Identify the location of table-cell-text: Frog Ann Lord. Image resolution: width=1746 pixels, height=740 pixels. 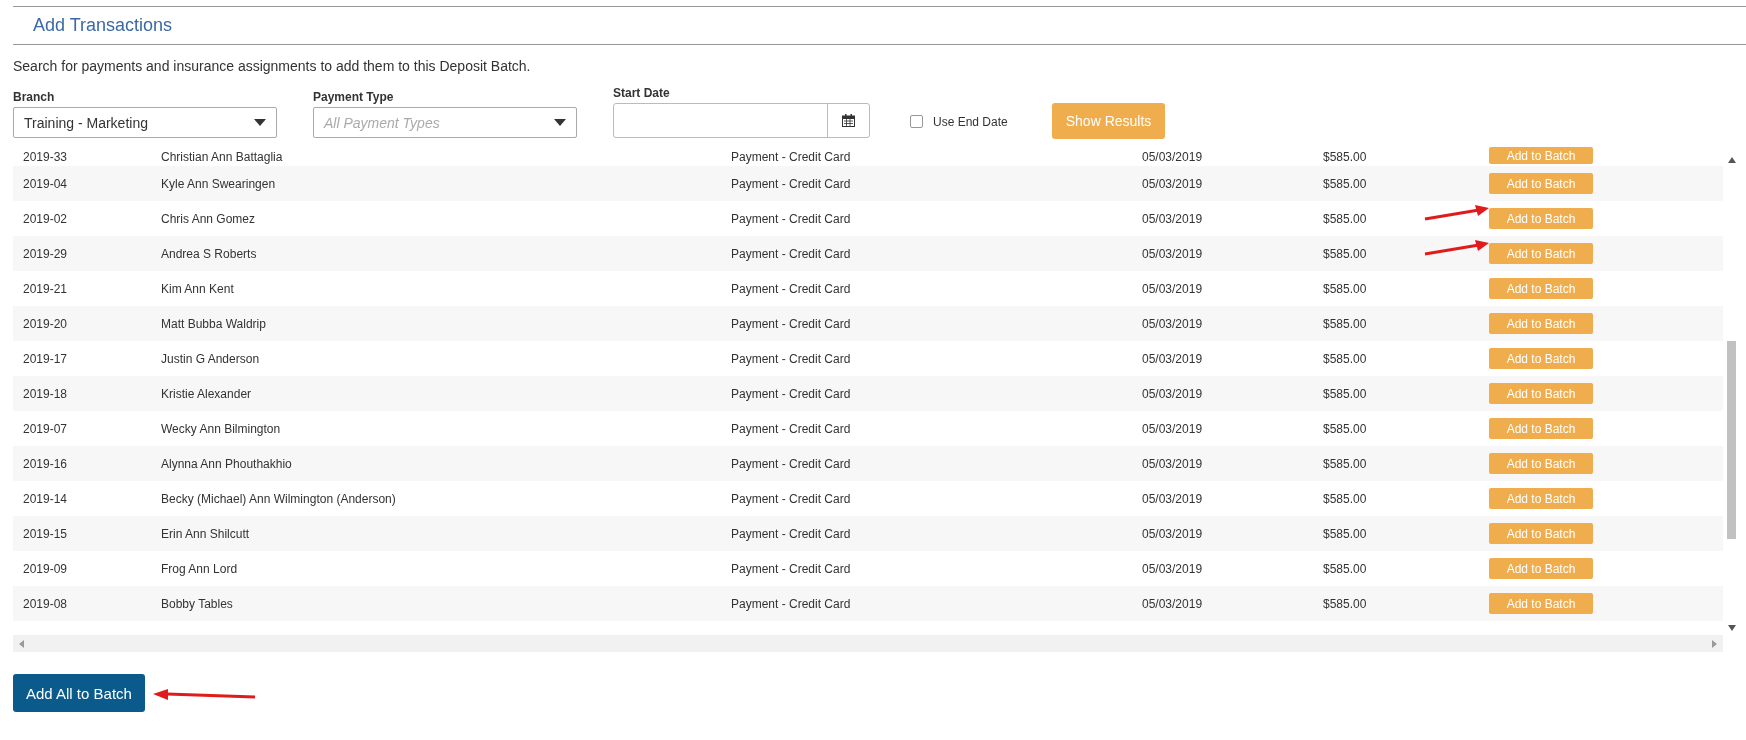
(200, 568).